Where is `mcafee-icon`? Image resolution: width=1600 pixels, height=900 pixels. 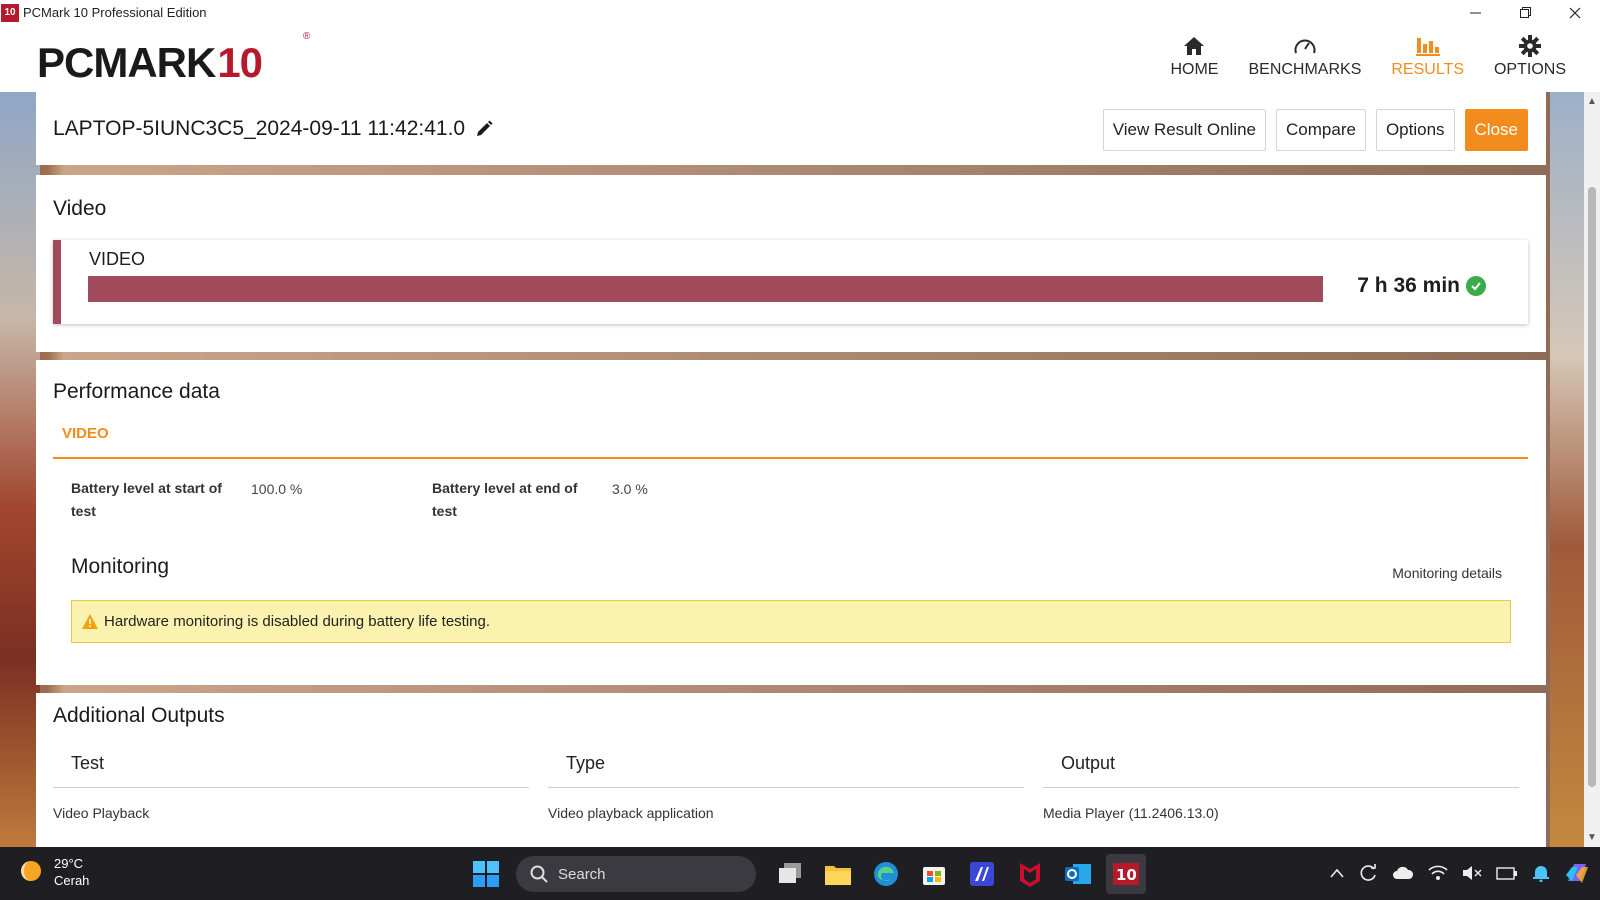 mcafee-icon is located at coordinates (1030, 874).